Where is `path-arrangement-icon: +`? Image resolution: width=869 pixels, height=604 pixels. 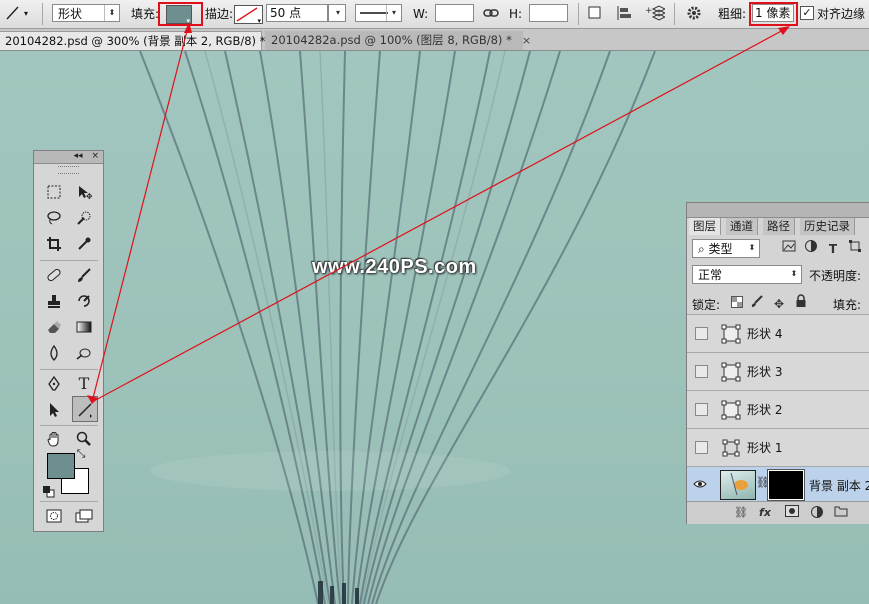 path-arrangement-icon: + is located at coordinates (656, 14).